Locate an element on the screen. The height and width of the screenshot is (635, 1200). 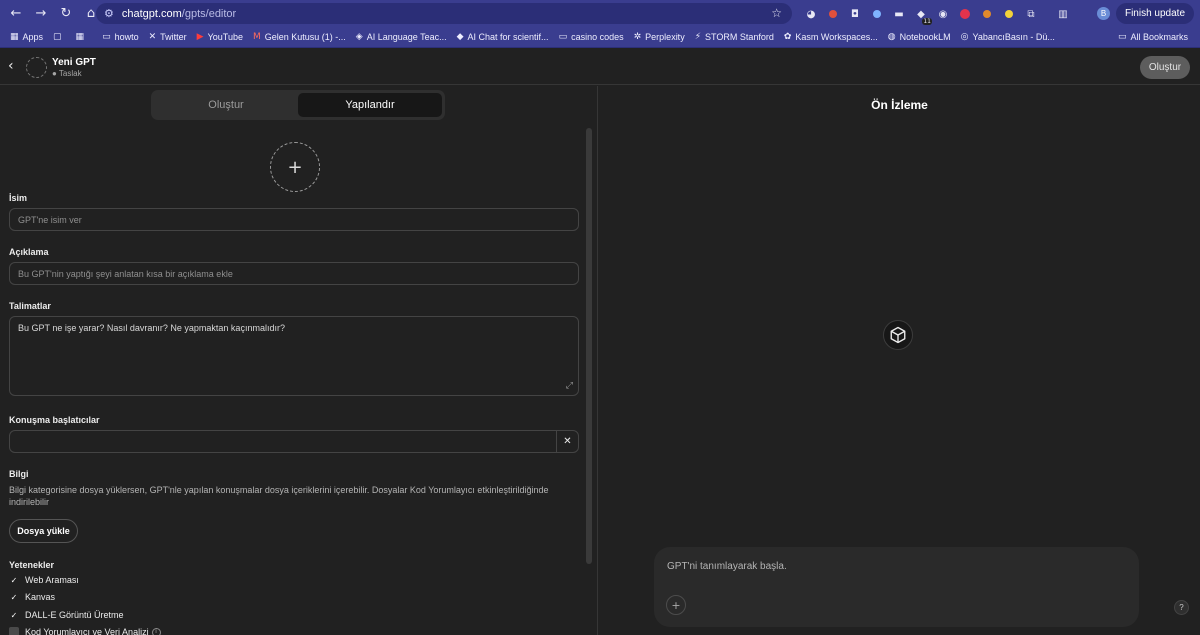
capability-dalle: ✓ DALL-E Görüntü Üretme is located at coordinates (66, 615).